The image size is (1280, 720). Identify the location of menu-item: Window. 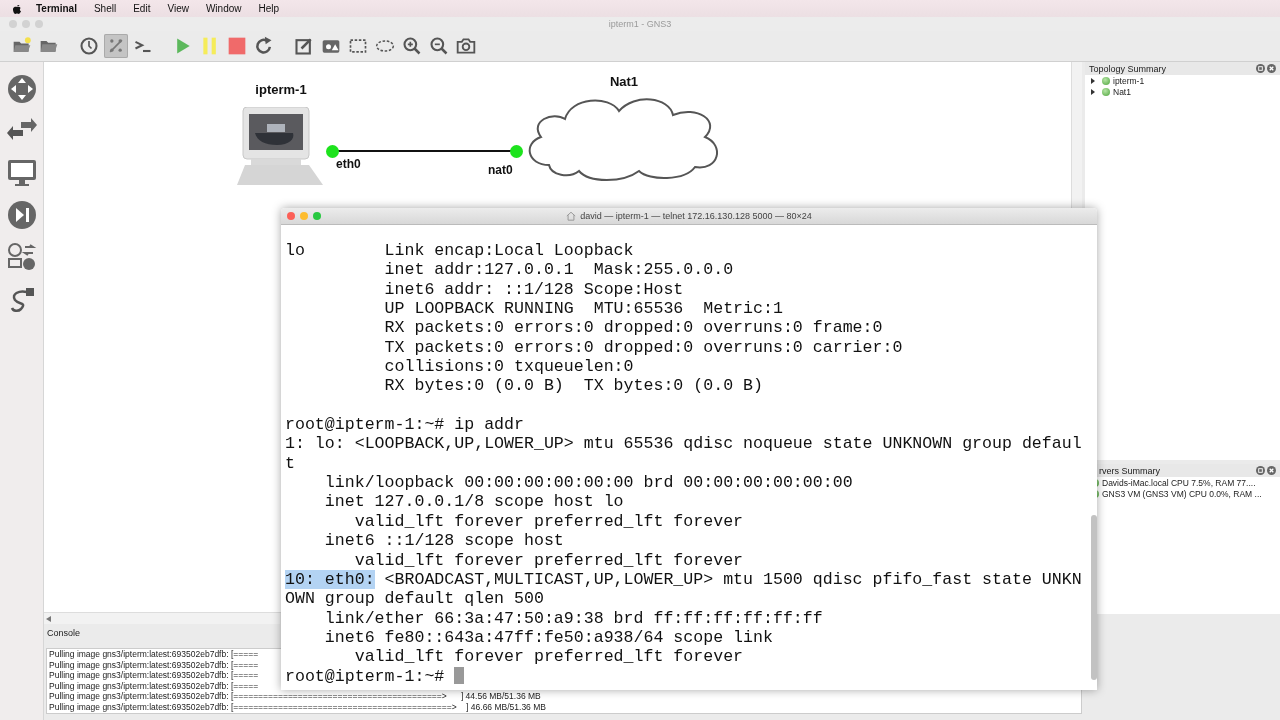
(223, 8).